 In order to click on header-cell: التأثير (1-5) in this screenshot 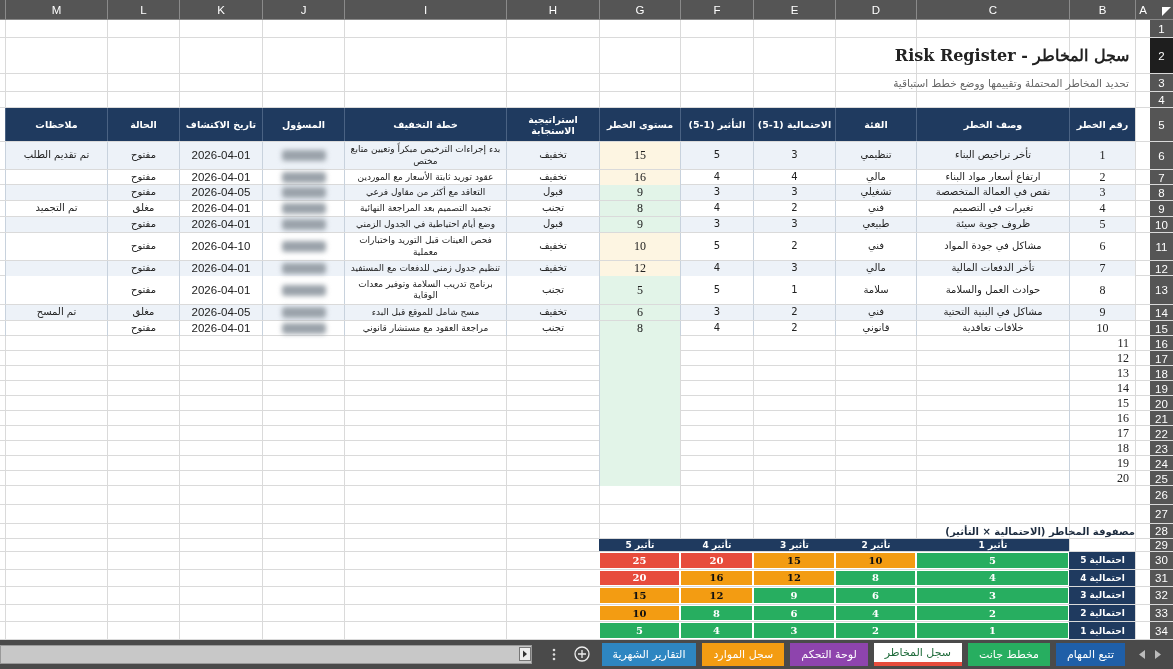, I will do `click(716, 124)`.